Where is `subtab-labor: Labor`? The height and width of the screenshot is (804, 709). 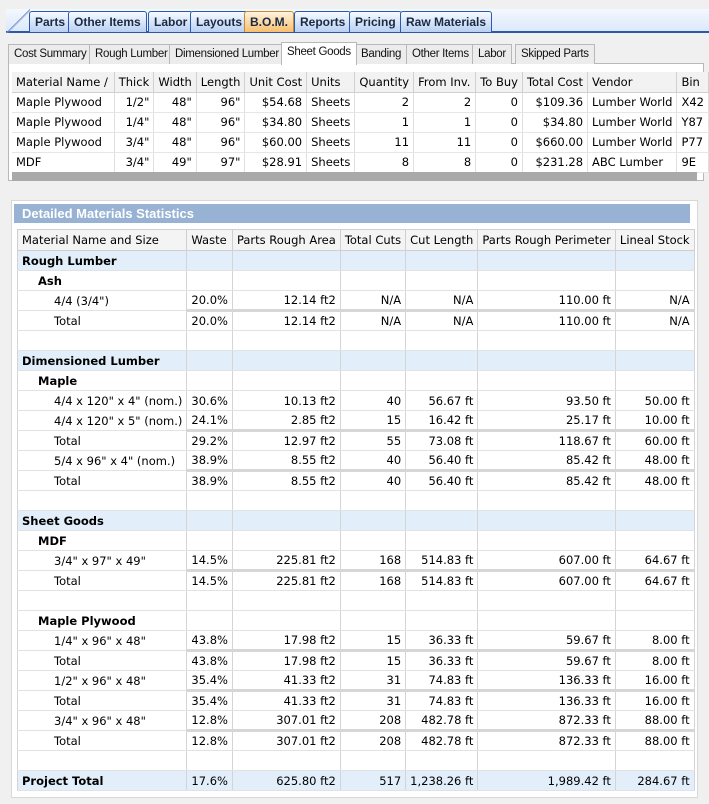 subtab-labor: Labor is located at coordinates (492, 54).